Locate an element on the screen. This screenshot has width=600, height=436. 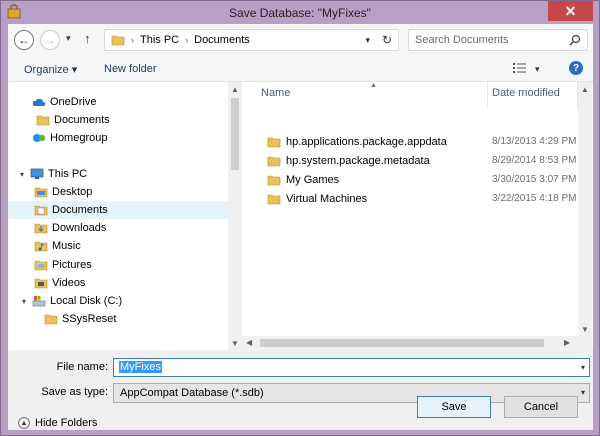
recent-locations-chevron-icon: ▾ is located at coordinates (68, 38).